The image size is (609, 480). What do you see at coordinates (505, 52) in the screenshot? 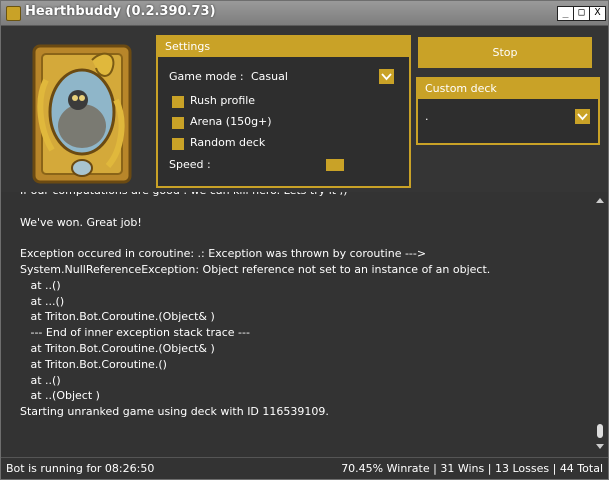
I see `stop-button: Stop` at bounding box center [505, 52].